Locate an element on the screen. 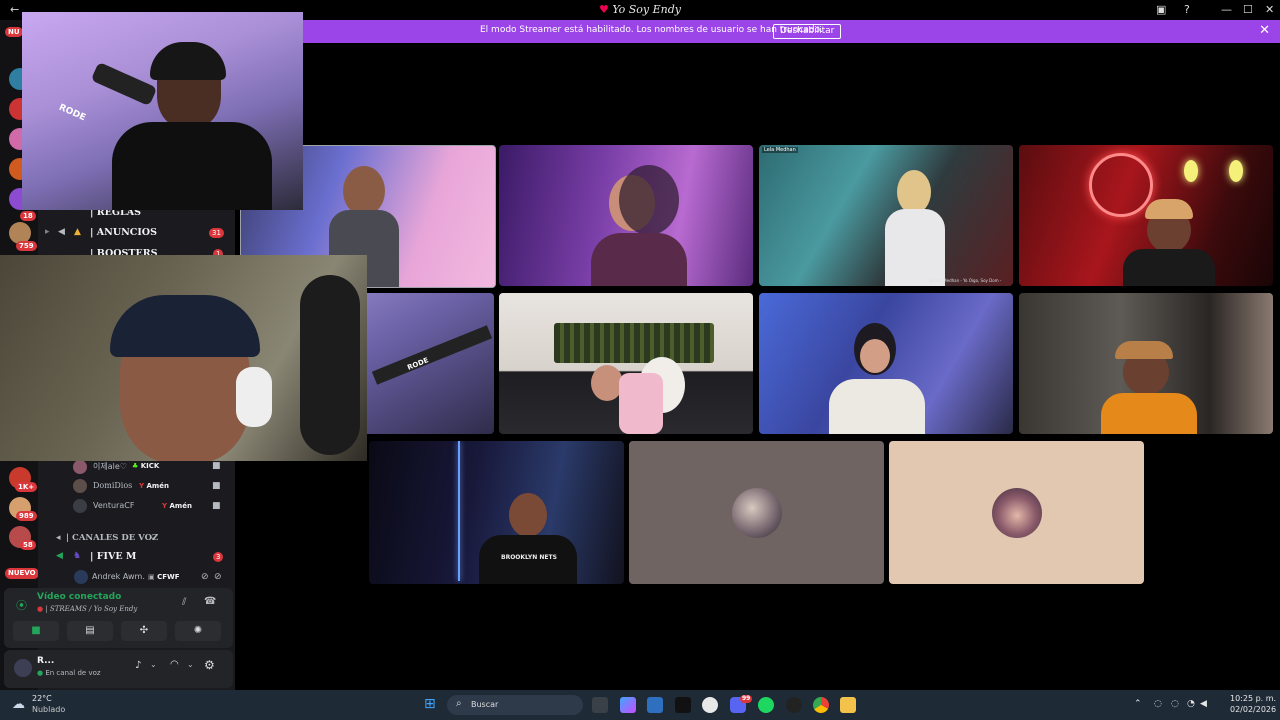  terminal-icon is located at coordinates (683, 705).